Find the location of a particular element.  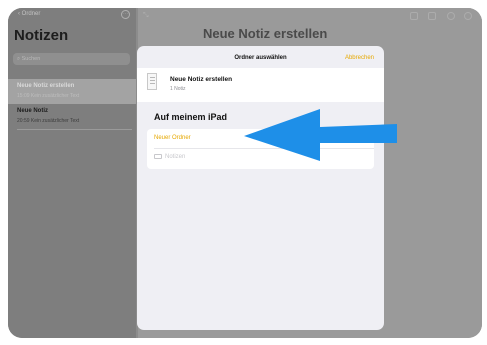

arrow-shape is located at coordinates (320, 135).